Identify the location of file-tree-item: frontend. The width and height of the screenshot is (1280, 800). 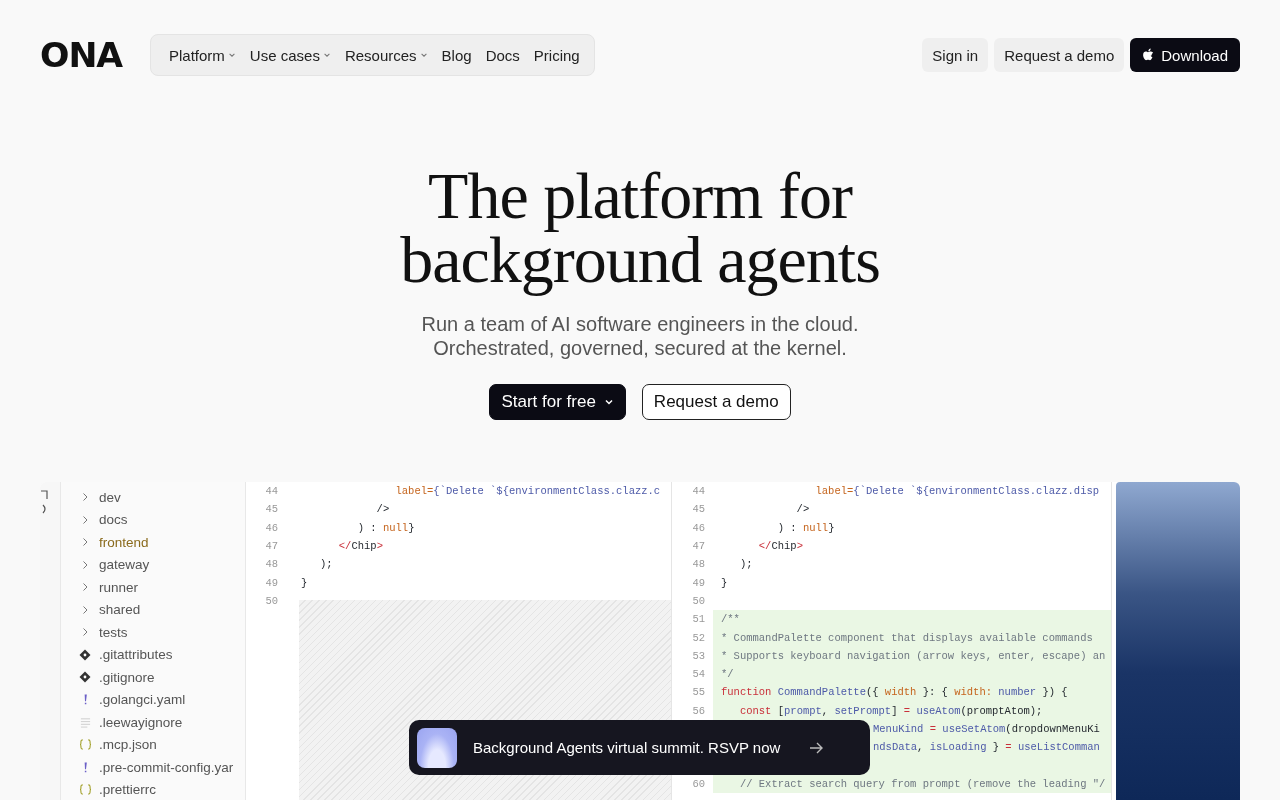
(153, 542).